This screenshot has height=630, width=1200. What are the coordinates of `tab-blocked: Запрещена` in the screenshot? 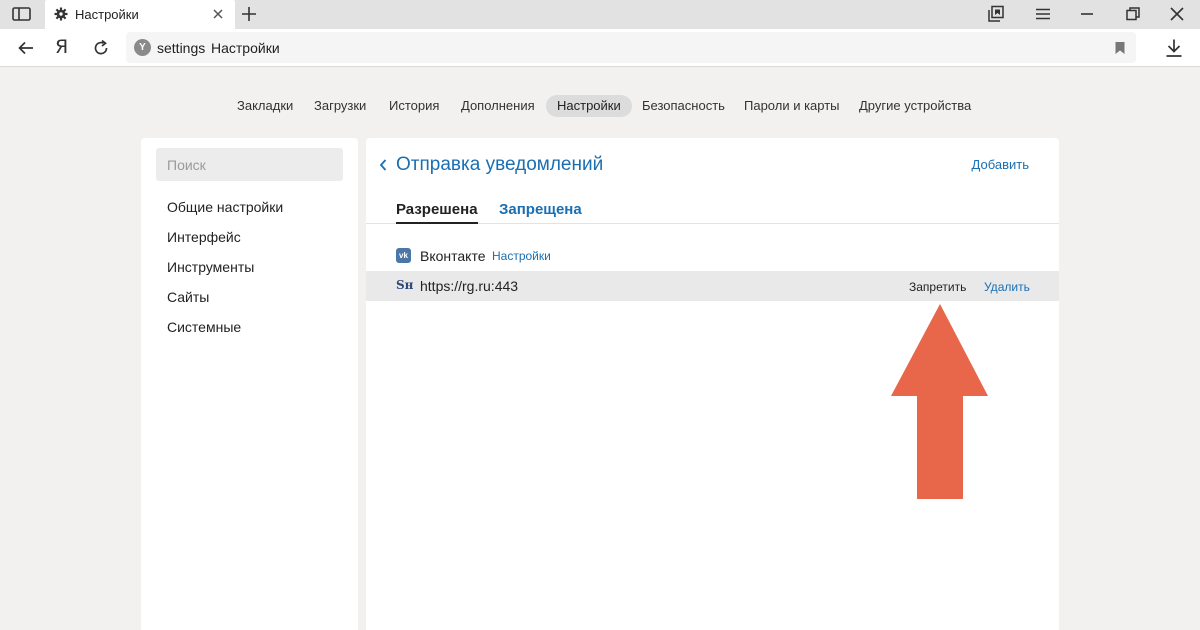 It's located at (540, 212).